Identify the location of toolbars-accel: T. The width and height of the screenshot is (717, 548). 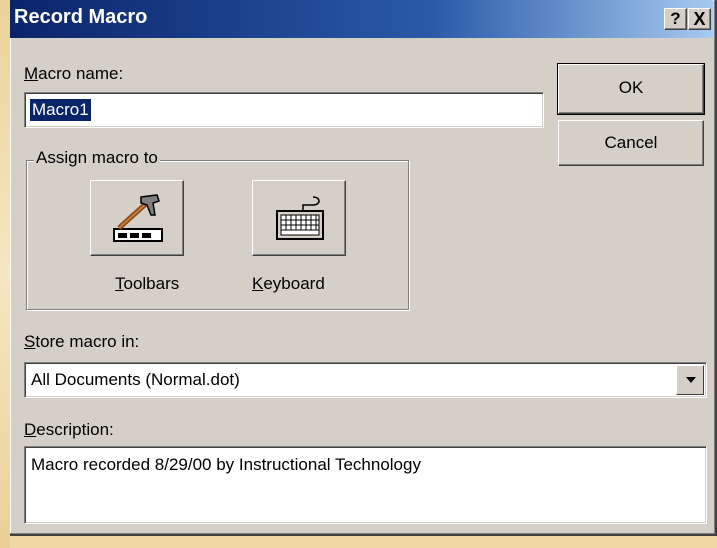
(119, 283).